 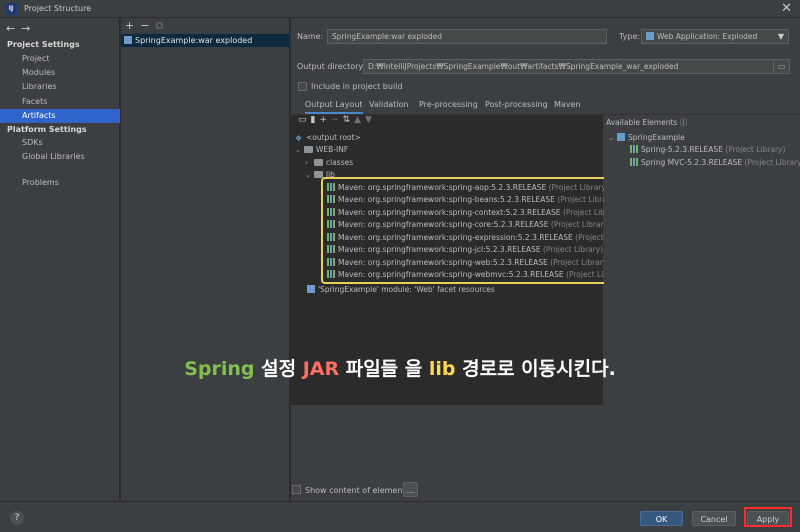 I want to click on move-down-icon: ▼, so click(x=368, y=120).